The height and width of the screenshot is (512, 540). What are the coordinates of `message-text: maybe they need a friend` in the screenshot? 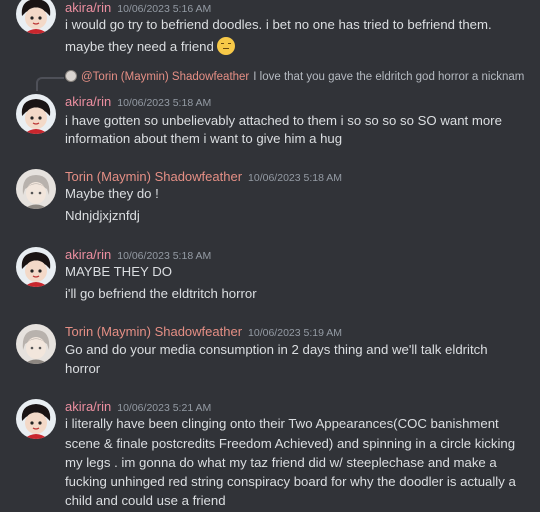 It's located at (139, 46).